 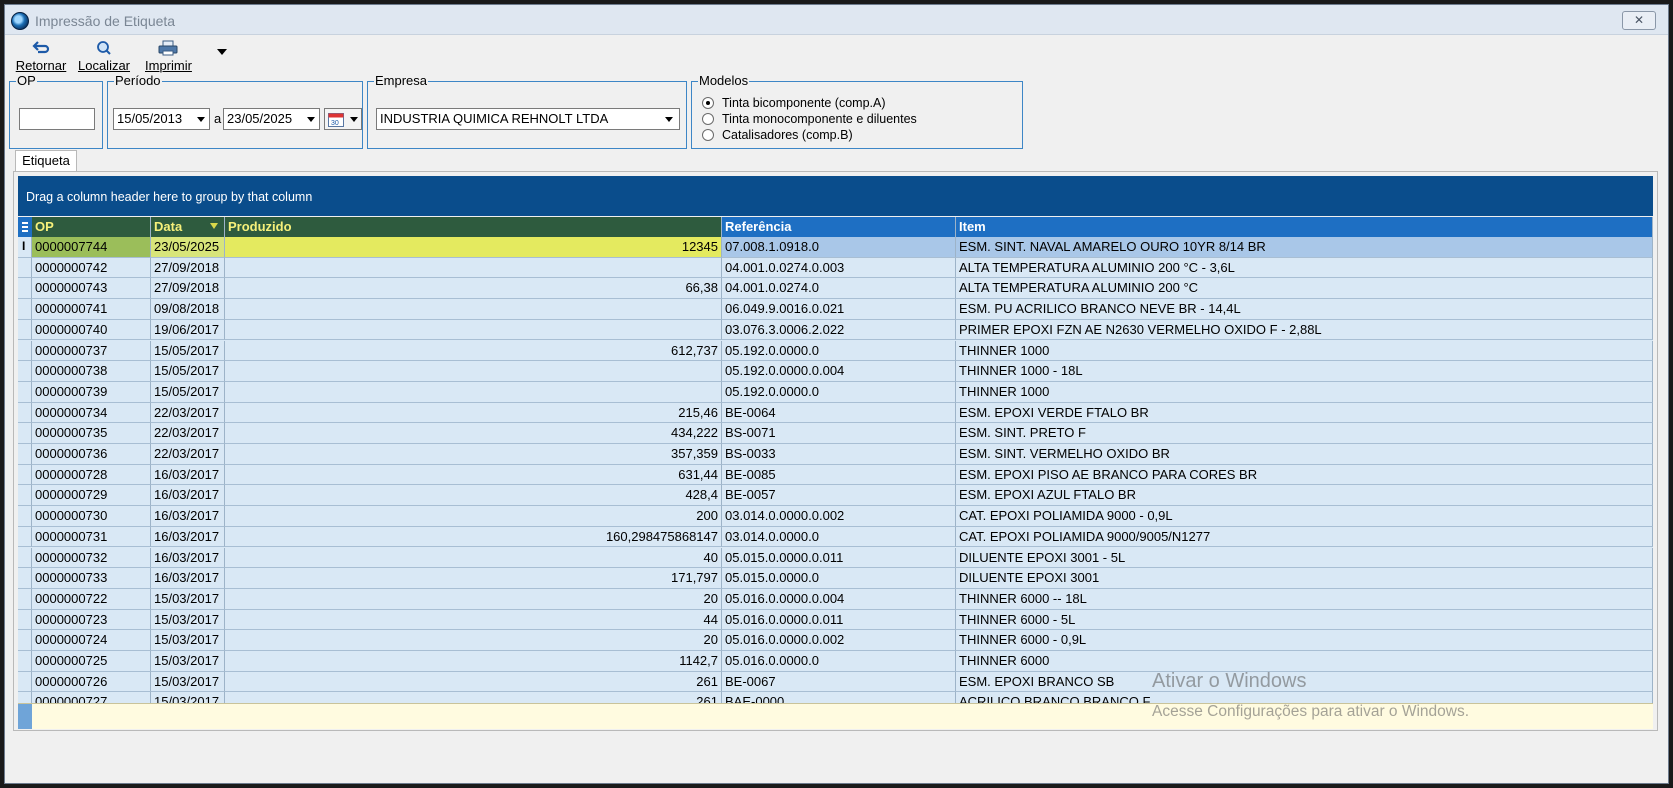 What do you see at coordinates (188, 309) in the screenshot?
I see `cell-data: 09/08/2018` at bounding box center [188, 309].